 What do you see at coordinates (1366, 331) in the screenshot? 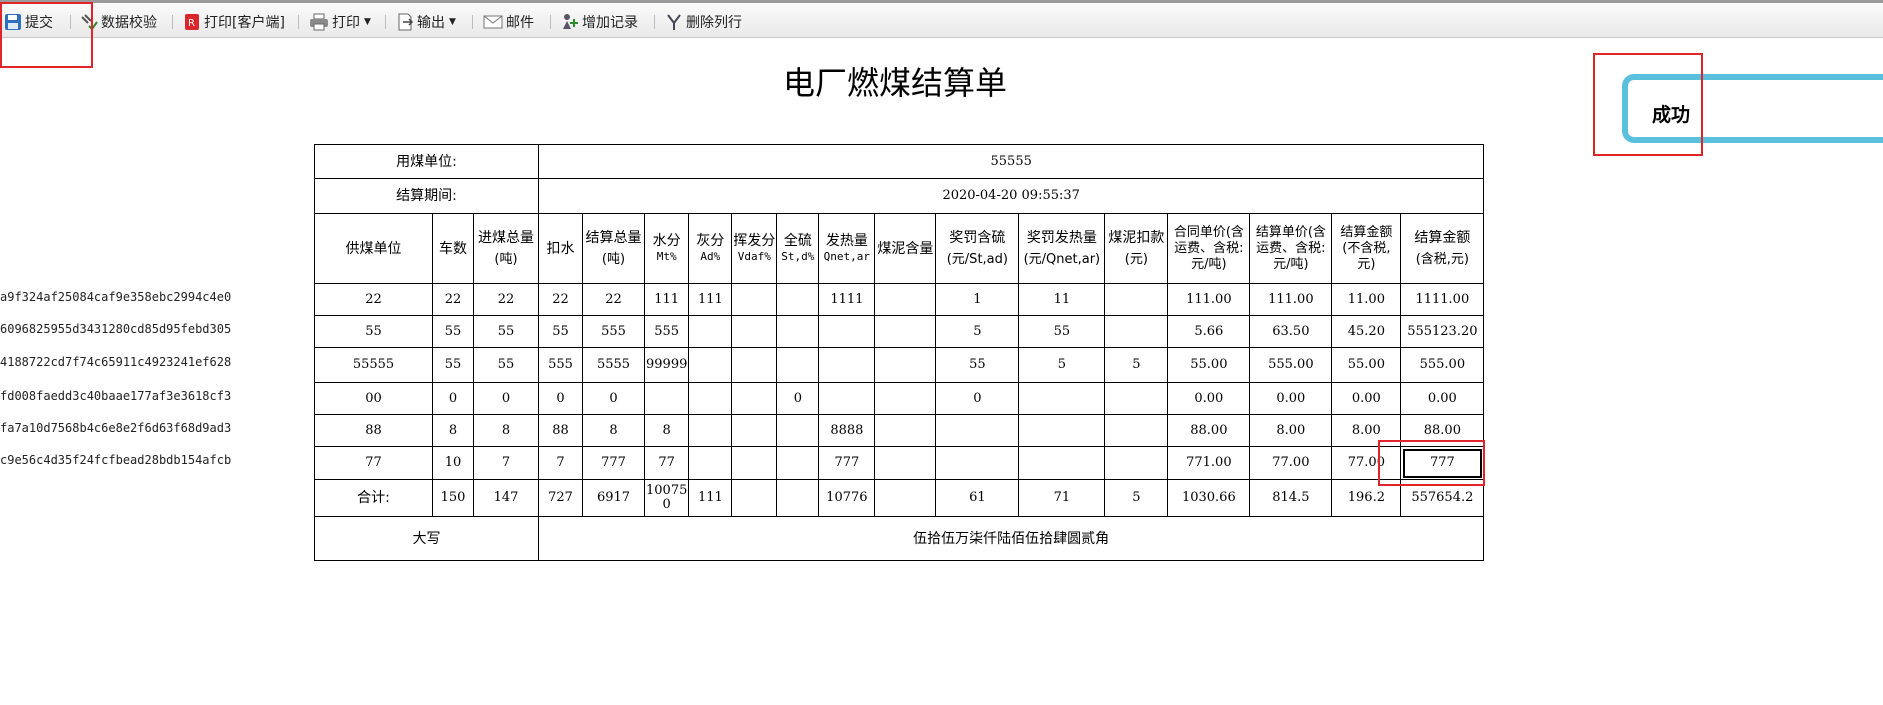
I see `table-cell: 45.20` at bounding box center [1366, 331].